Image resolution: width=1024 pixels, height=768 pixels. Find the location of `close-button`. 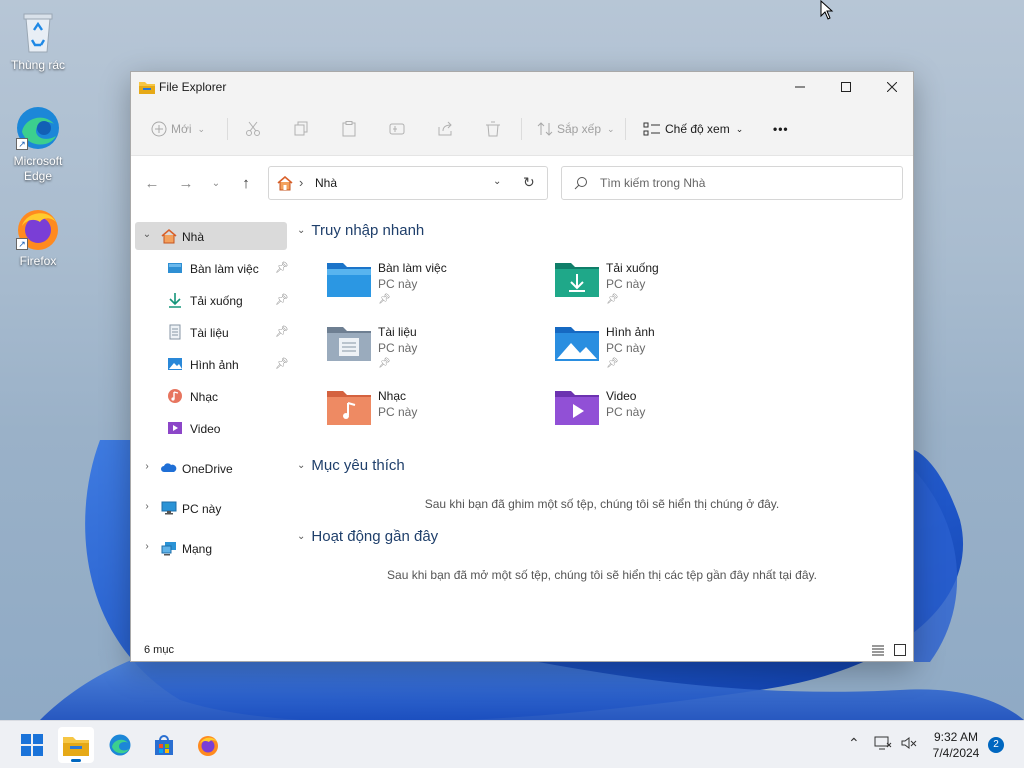

close-button is located at coordinates (892, 87).